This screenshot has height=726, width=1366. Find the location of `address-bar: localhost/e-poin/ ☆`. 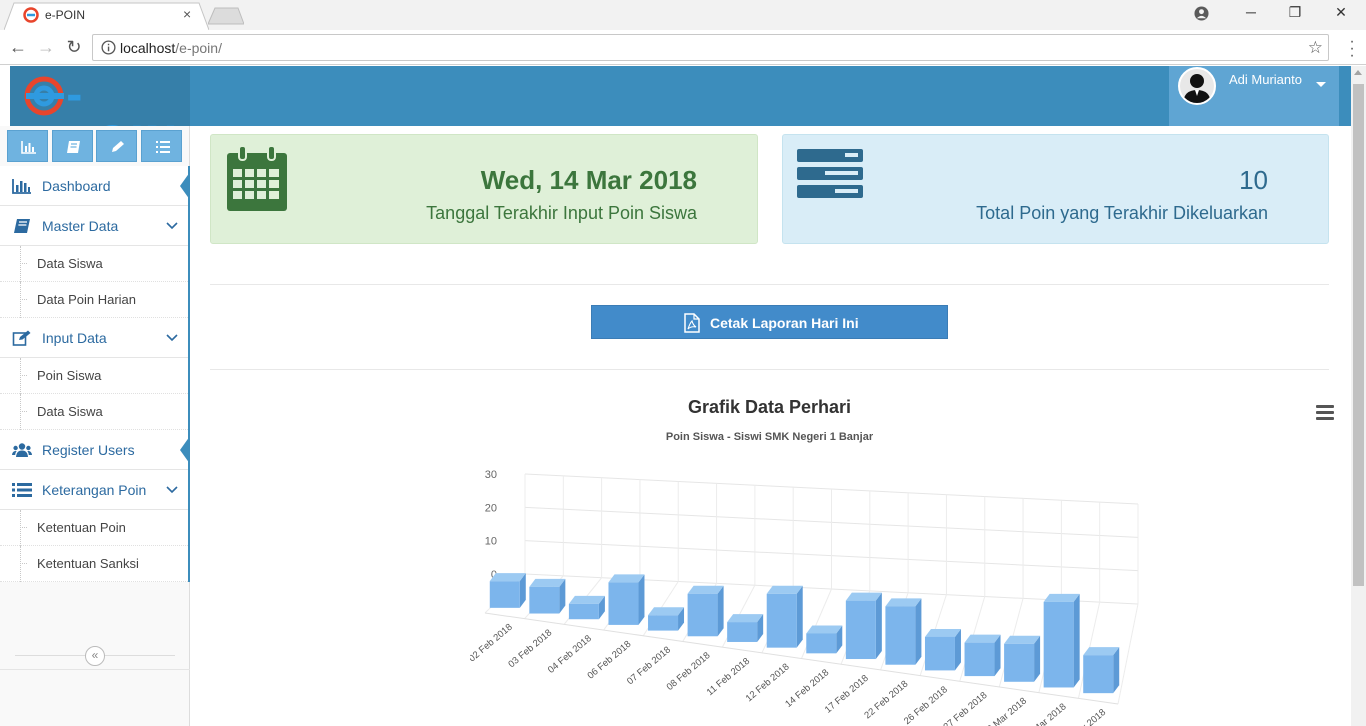

address-bar: localhost/e-poin/ ☆ is located at coordinates (710, 47).